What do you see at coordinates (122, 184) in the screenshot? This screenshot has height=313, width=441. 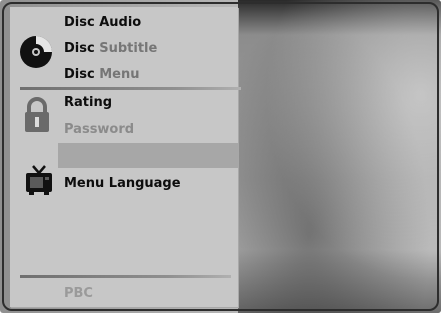 I see `menu-item-menu-language: Menu Language` at bounding box center [122, 184].